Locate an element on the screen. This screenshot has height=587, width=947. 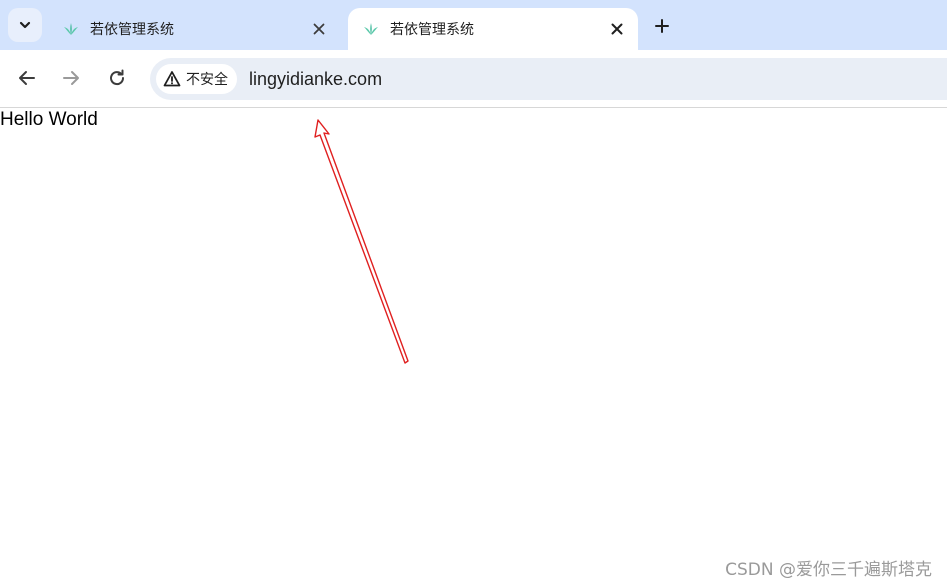
chevron-down-icon is located at coordinates (25, 25).